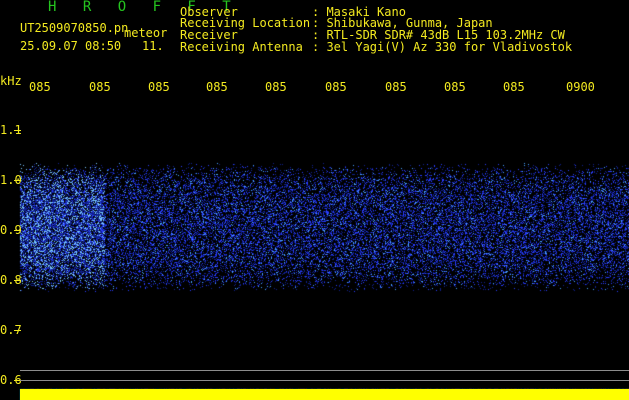 This screenshot has width=629, height=400. I want to click on antenna-value: : 3el Yagi(V) Az 330 for Vladivostok, so click(442, 47).